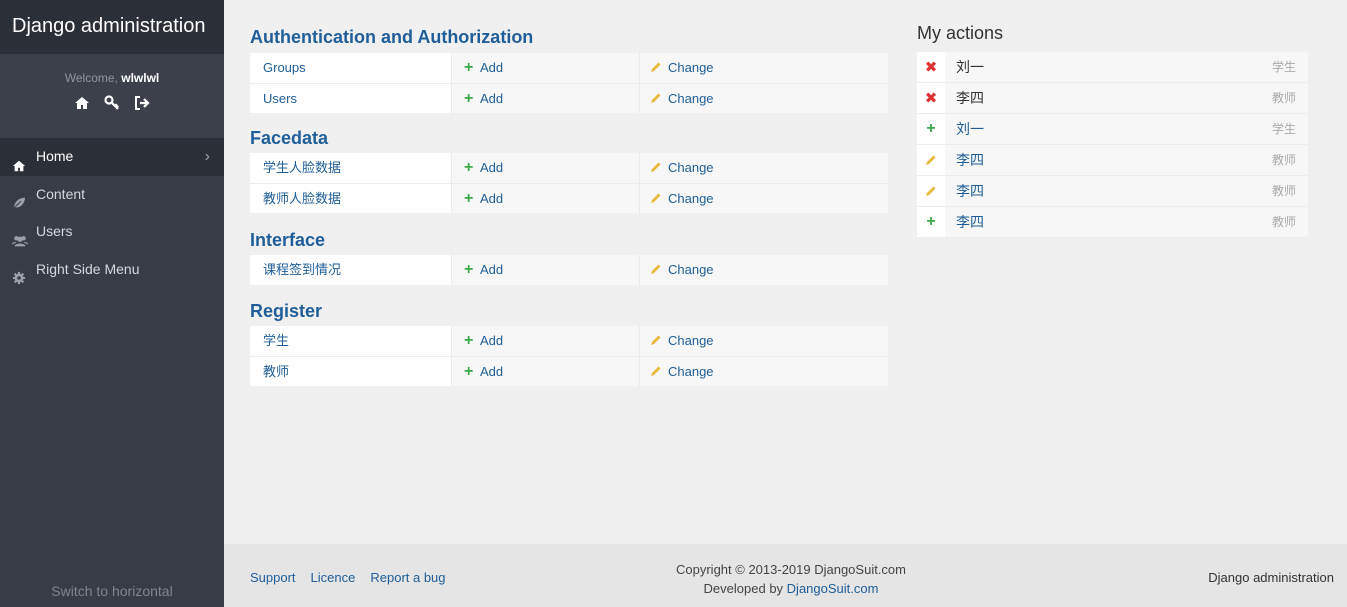 The image size is (1347, 607). What do you see at coordinates (88, 268) in the screenshot?
I see `sidebar-item-label: Right Side Menu` at bounding box center [88, 268].